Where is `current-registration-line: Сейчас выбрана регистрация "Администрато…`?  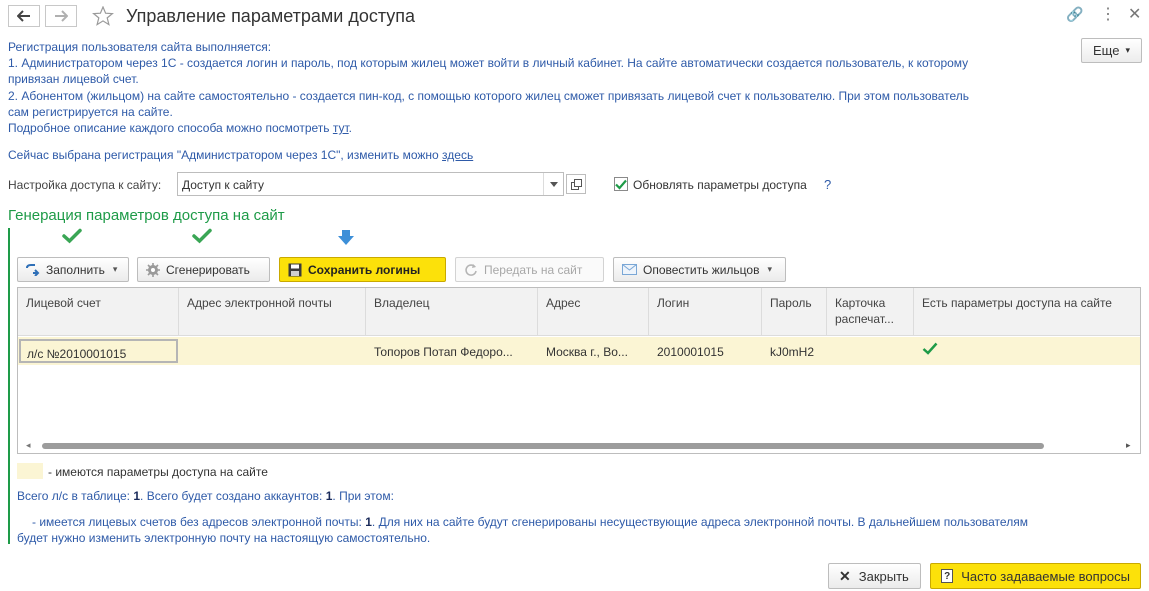
current-registration-line: Сейчас выбрана регистрация "Администрато… is located at coordinates (240, 155).